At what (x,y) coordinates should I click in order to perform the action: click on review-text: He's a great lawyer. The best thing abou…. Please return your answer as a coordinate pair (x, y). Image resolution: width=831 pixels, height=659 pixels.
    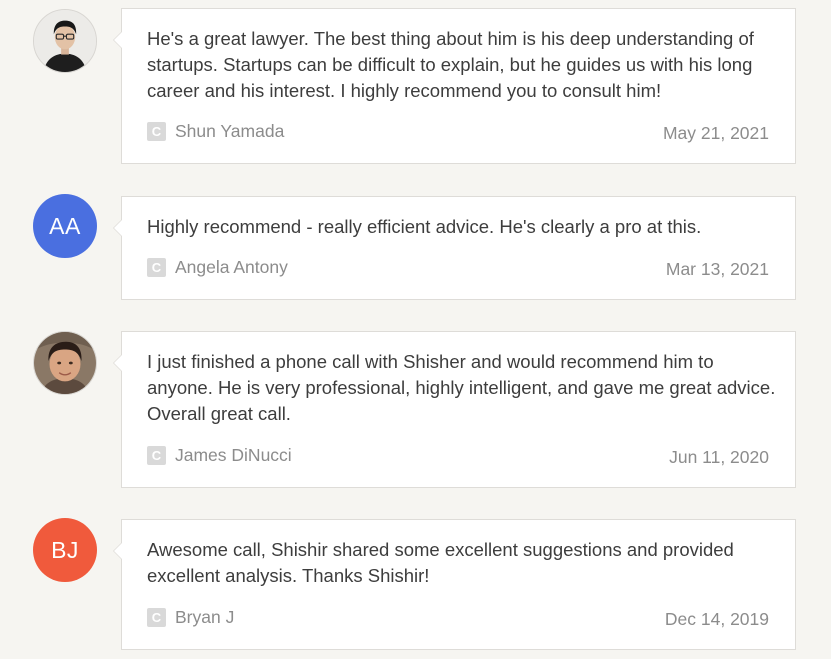
    Looking at the image, I should click on (450, 64).